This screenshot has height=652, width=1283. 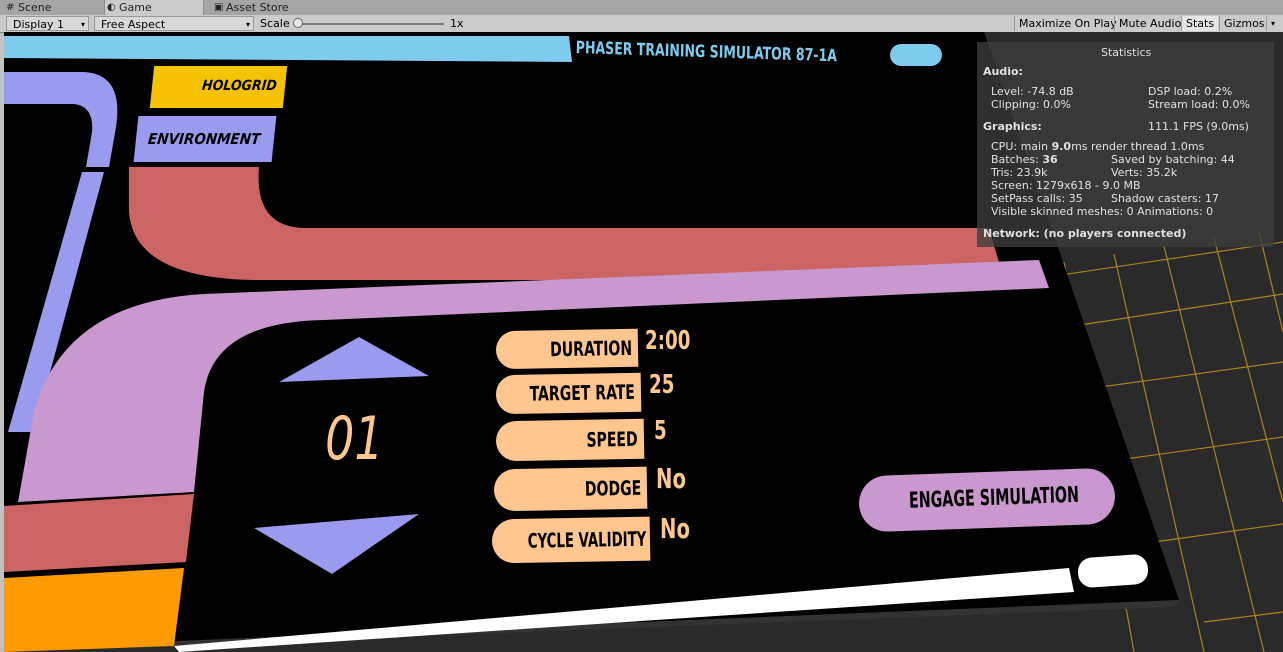 I want to click on audio-clipping: Clipping: 0.0%, so click(x=1031, y=104).